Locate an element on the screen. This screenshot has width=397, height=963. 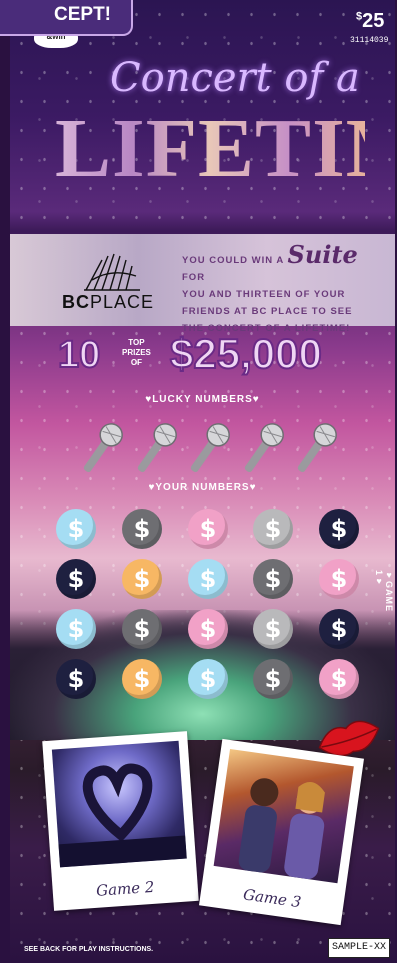
game-2-photo: Game 2 is located at coordinates (120, 821).